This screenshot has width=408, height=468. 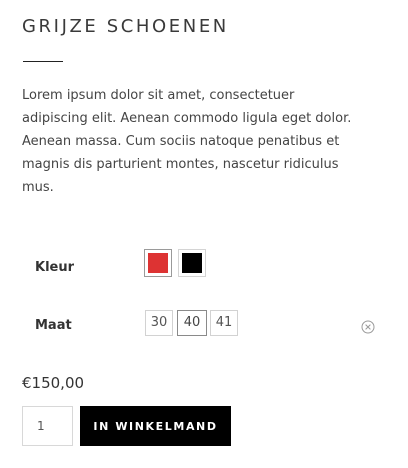 What do you see at coordinates (53, 383) in the screenshot?
I see `product-price: €150,00` at bounding box center [53, 383].